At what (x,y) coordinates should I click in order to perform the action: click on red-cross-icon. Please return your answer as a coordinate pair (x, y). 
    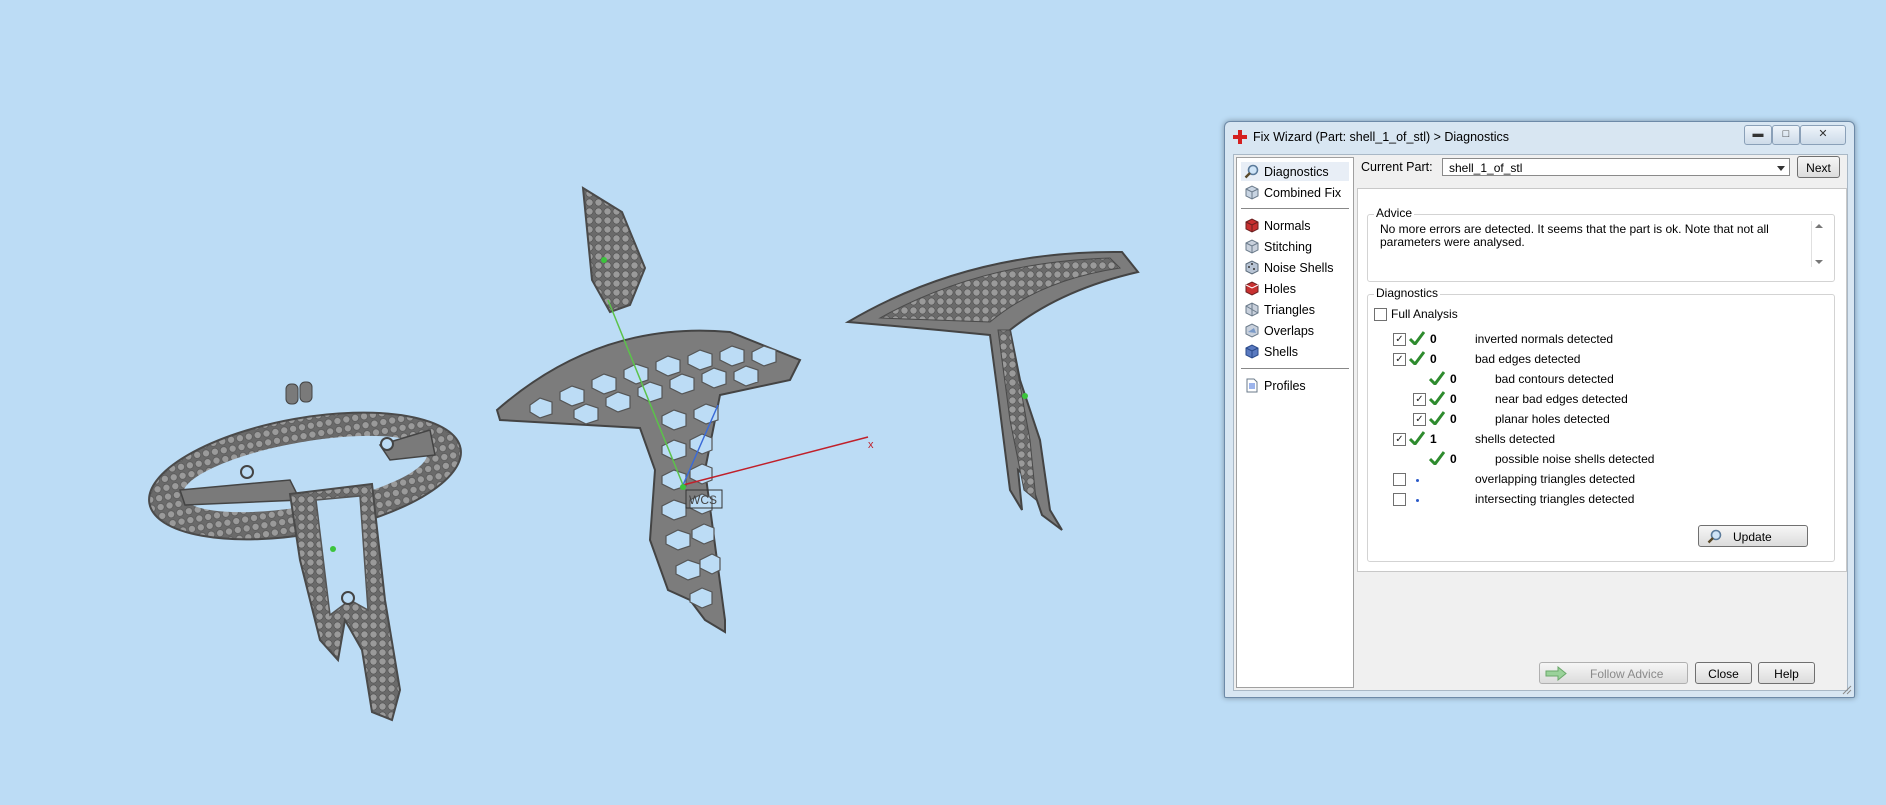
    Looking at the image, I should click on (1240, 137).